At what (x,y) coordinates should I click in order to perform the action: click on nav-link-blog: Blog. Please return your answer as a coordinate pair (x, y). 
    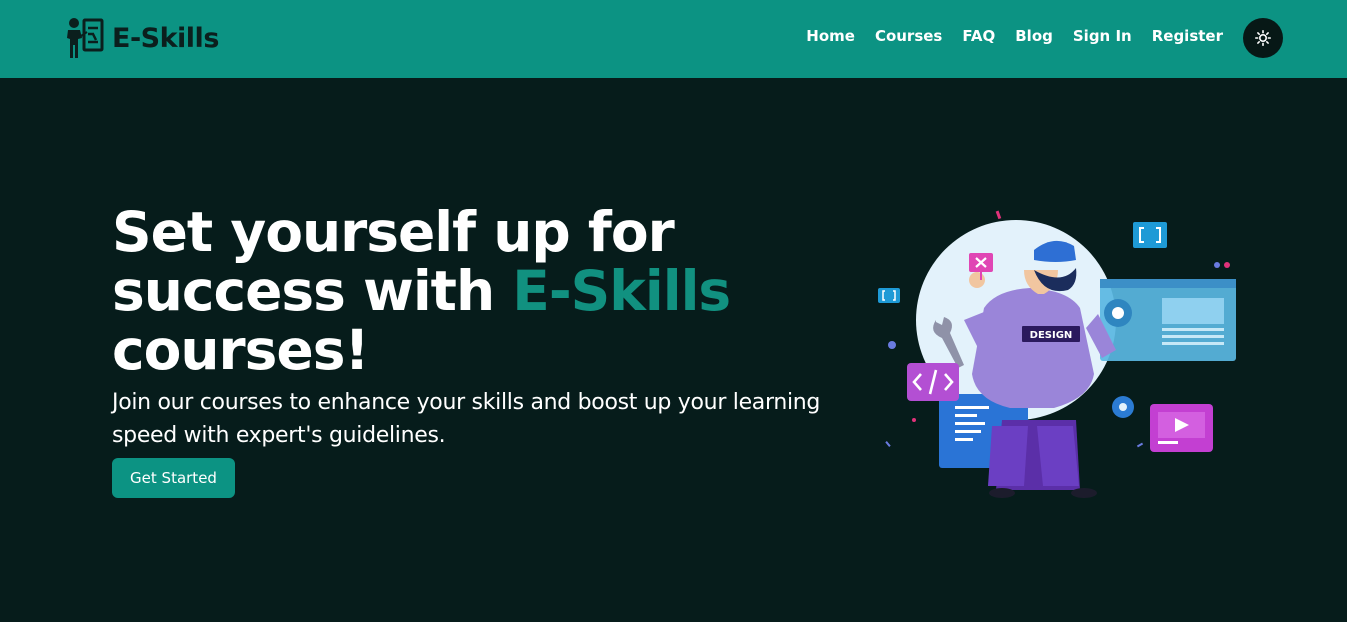
    Looking at the image, I should click on (1034, 36).